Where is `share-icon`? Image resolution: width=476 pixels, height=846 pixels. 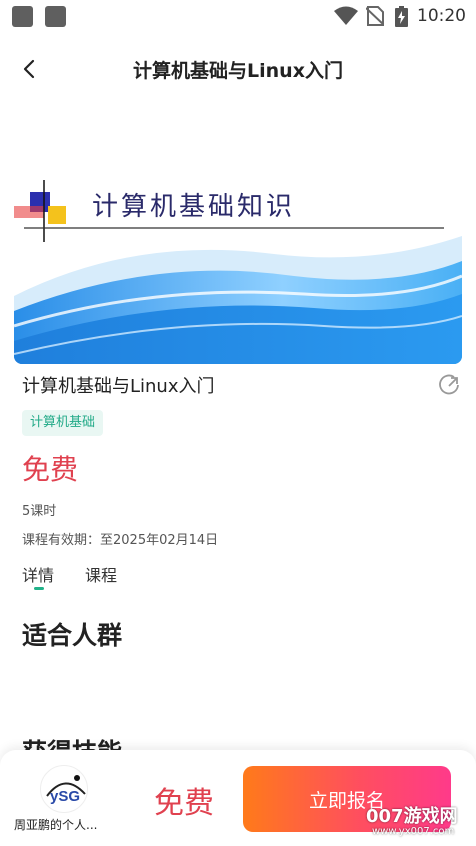 share-icon is located at coordinates (449, 384).